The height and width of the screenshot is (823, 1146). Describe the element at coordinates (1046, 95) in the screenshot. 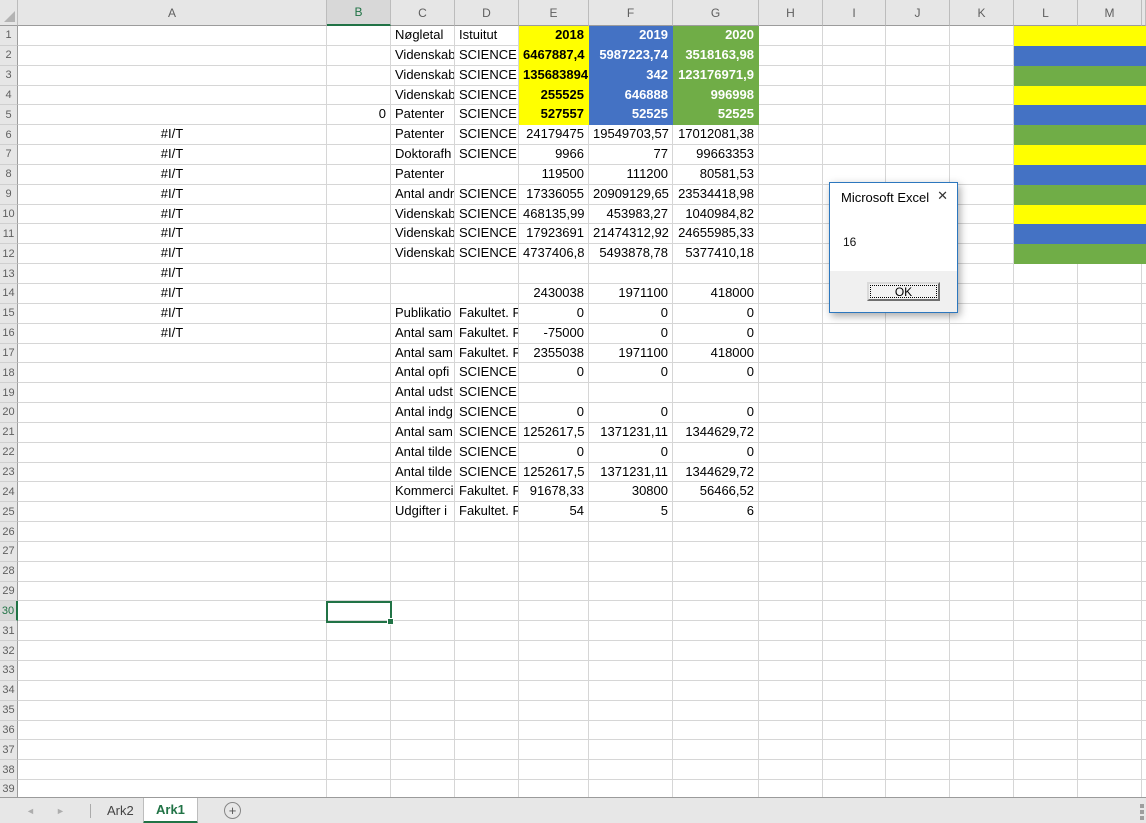

I see `cell-L4` at that location.